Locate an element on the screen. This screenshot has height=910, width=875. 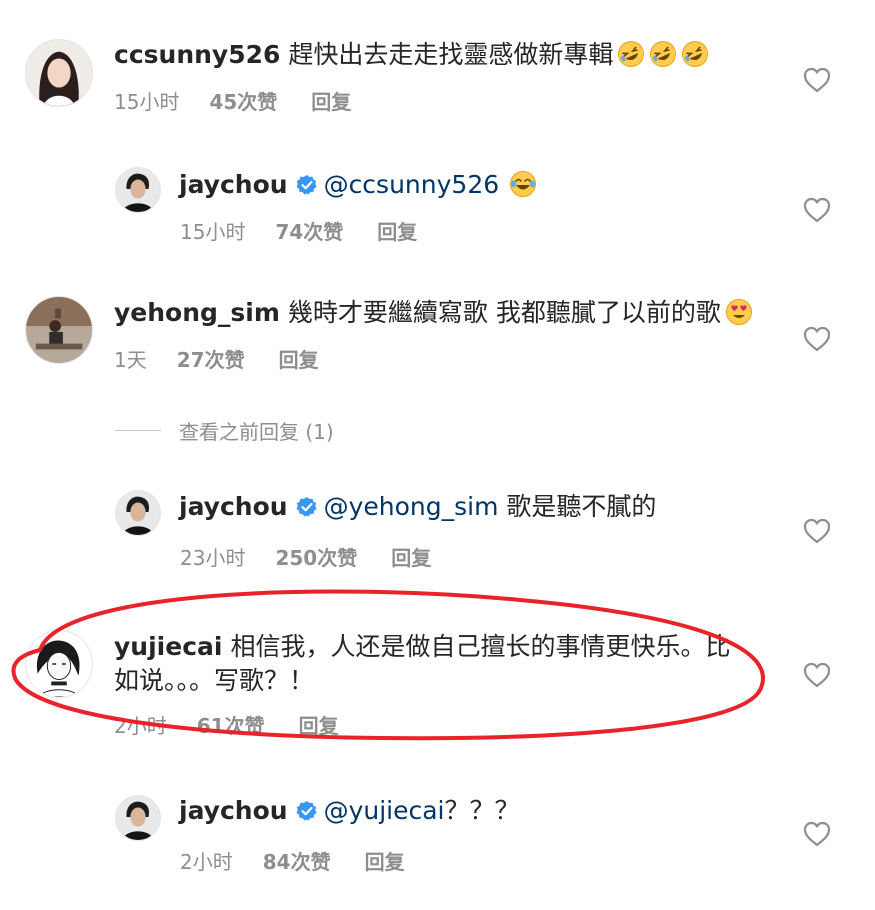
comment-meta: 23小时 250次赞 回复 is located at coordinates (305, 556).